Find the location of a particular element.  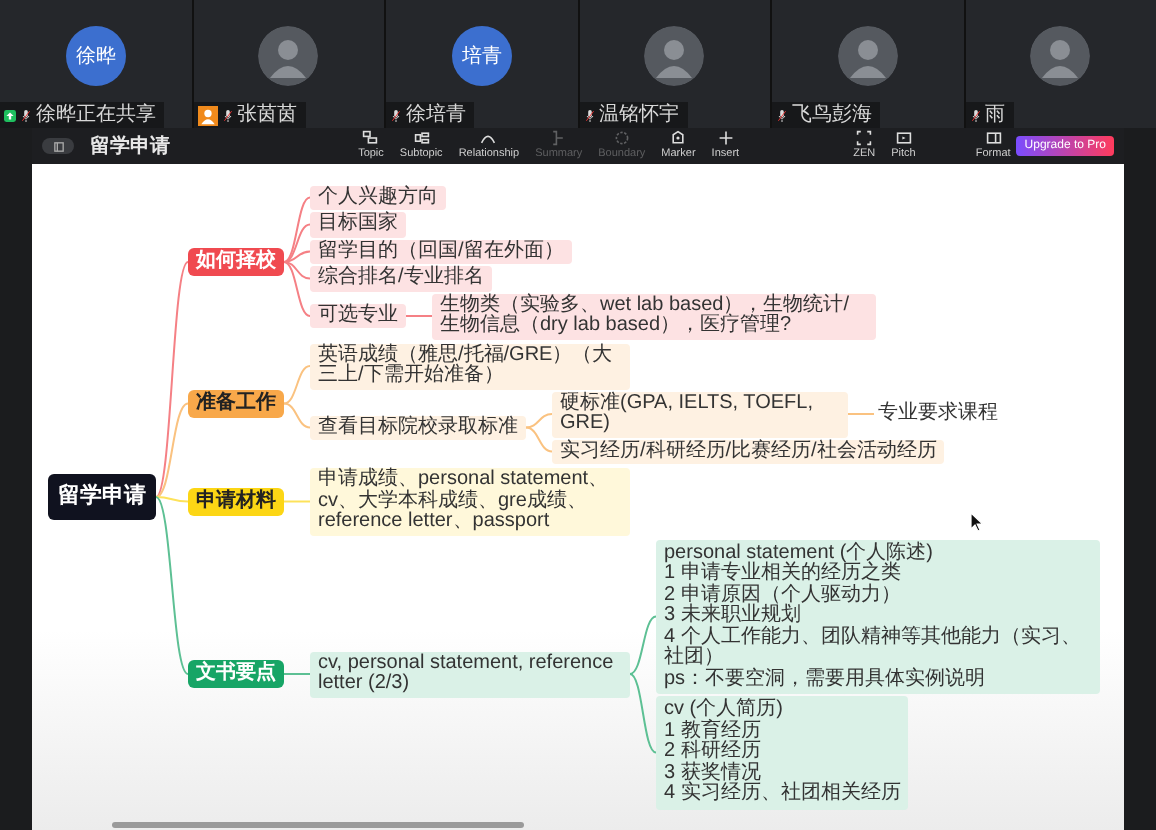

subtopic: 个人兴趣方向 is located at coordinates (378, 197).